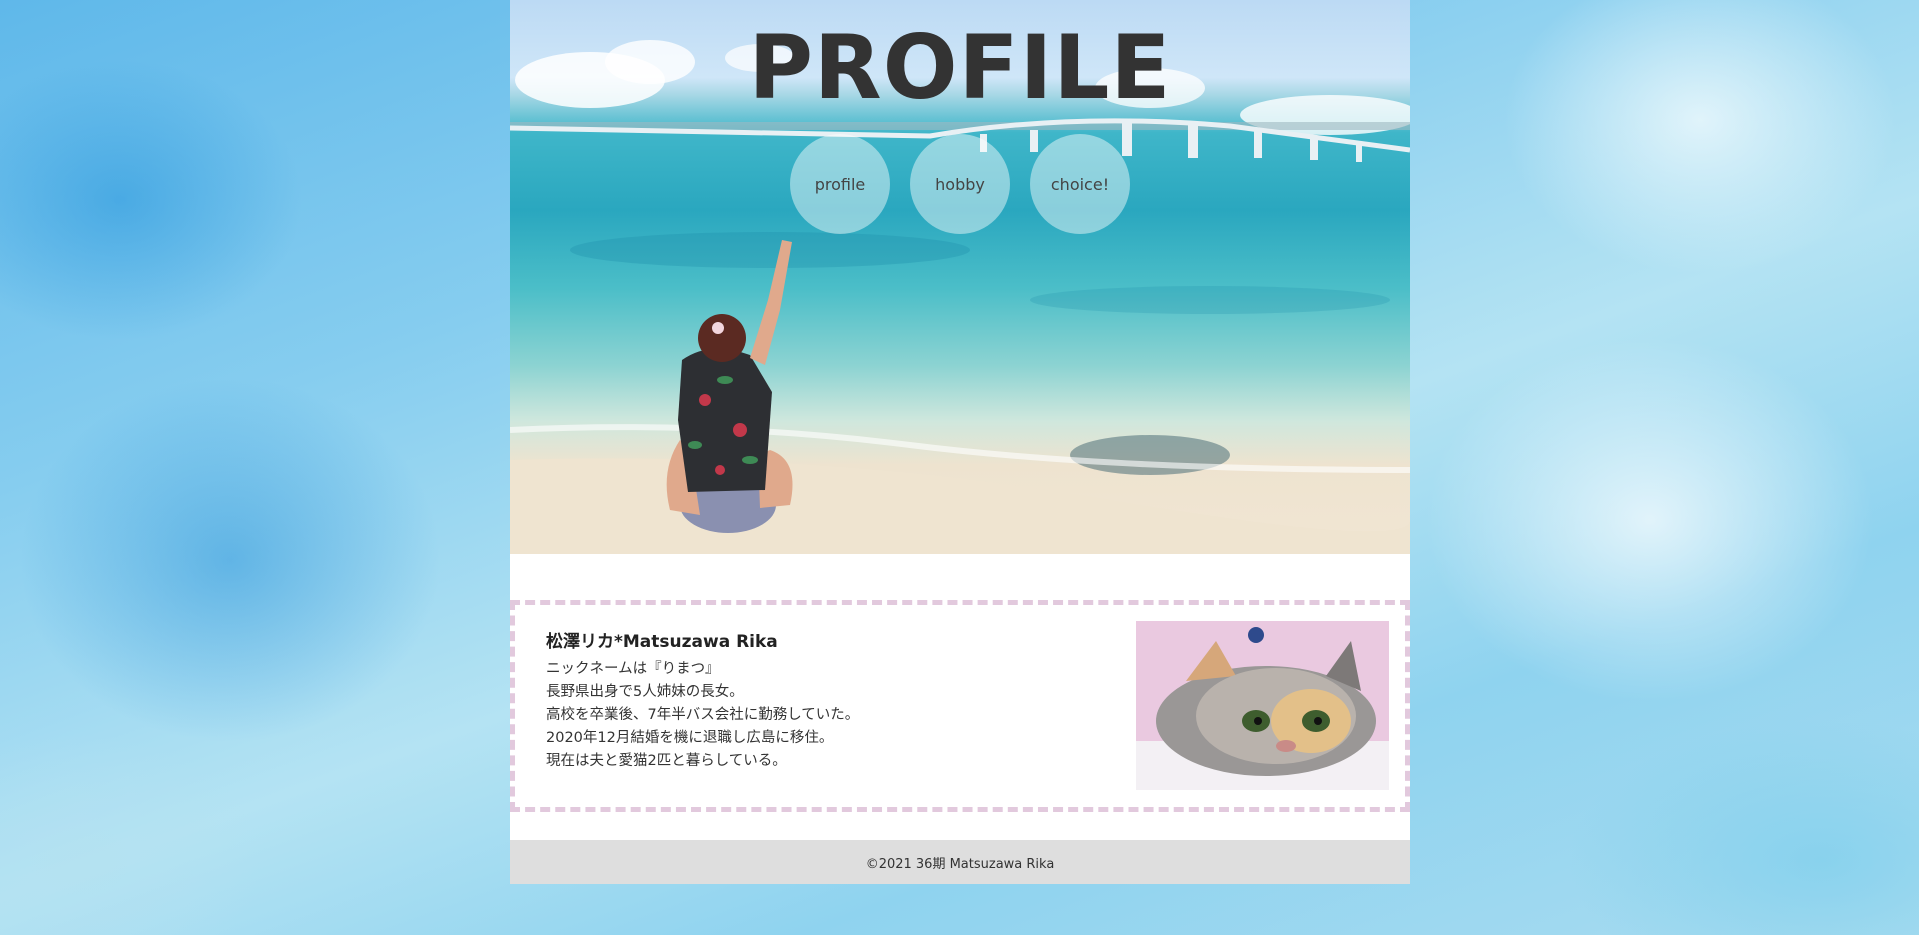 The image size is (1919, 935). I want to click on person-silhouette, so click(729, 386).